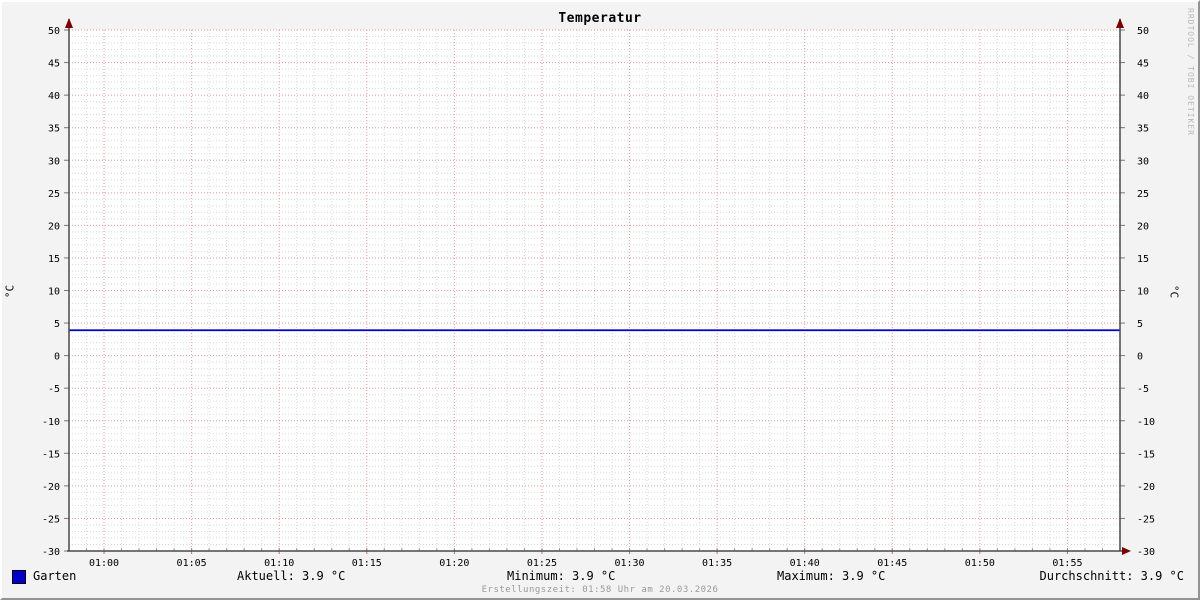 The width and height of the screenshot is (1200, 600). Describe the element at coordinates (10, 291) in the screenshot. I see `y-axis-unit-left: °C` at that location.